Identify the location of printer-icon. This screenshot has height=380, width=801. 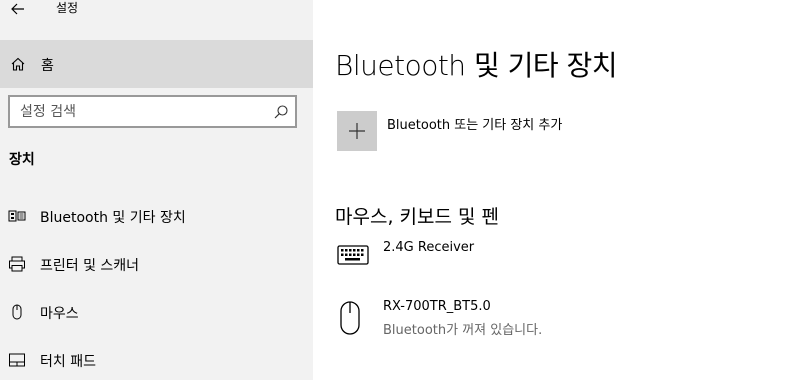
(17, 264).